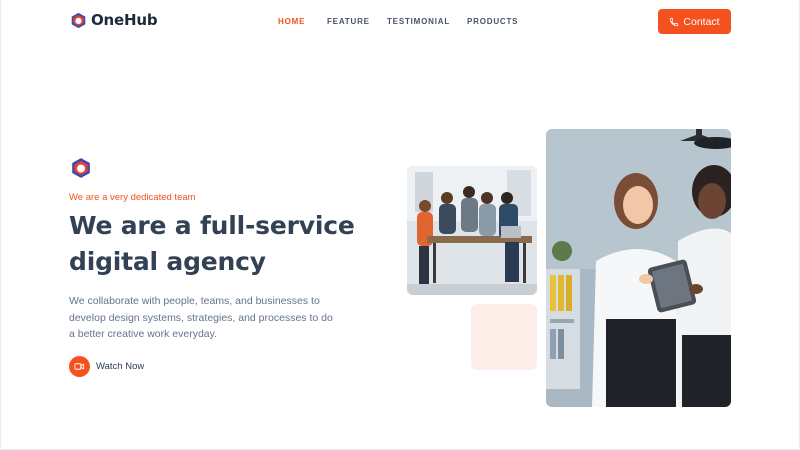 The image size is (800, 450). Describe the element at coordinates (120, 366) in the screenshot. I see `watch-now-label: Watch Now` at that location.